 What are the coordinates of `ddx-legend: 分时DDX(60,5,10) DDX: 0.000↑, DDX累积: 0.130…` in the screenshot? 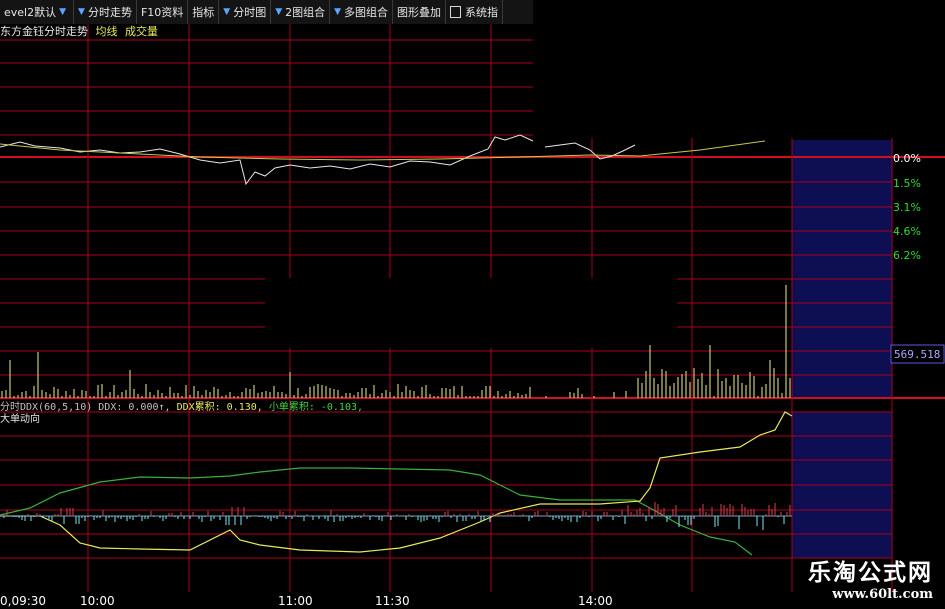 It's located at (181, 408).